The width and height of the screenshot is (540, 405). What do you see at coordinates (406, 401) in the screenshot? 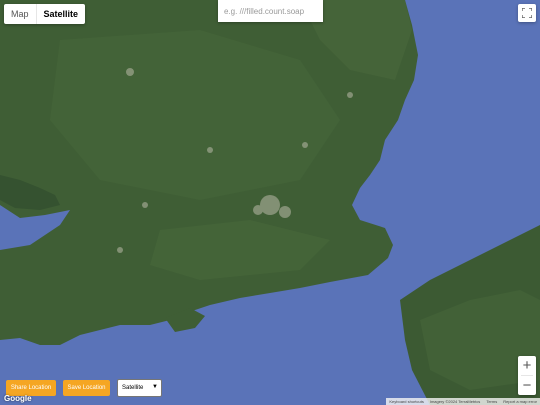
I see `keyboard-shortcuts-link: Keyboard shortcuts` at bounding box center [406, 401].